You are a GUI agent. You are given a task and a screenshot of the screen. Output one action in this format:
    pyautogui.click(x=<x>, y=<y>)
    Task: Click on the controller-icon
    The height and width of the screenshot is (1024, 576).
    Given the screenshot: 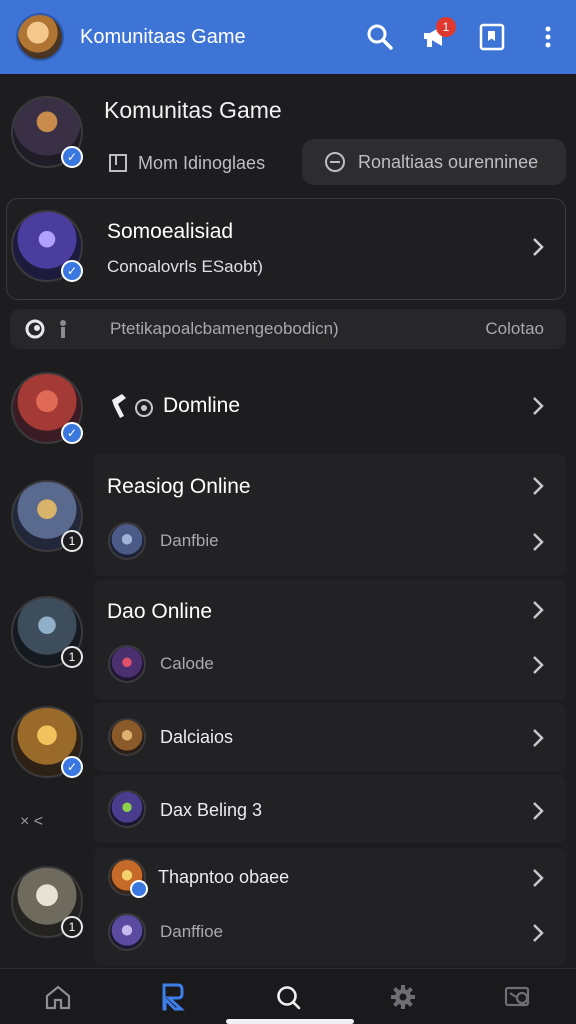 What is the action you would take?
    pyautogui.click(x=173, y=996)
    